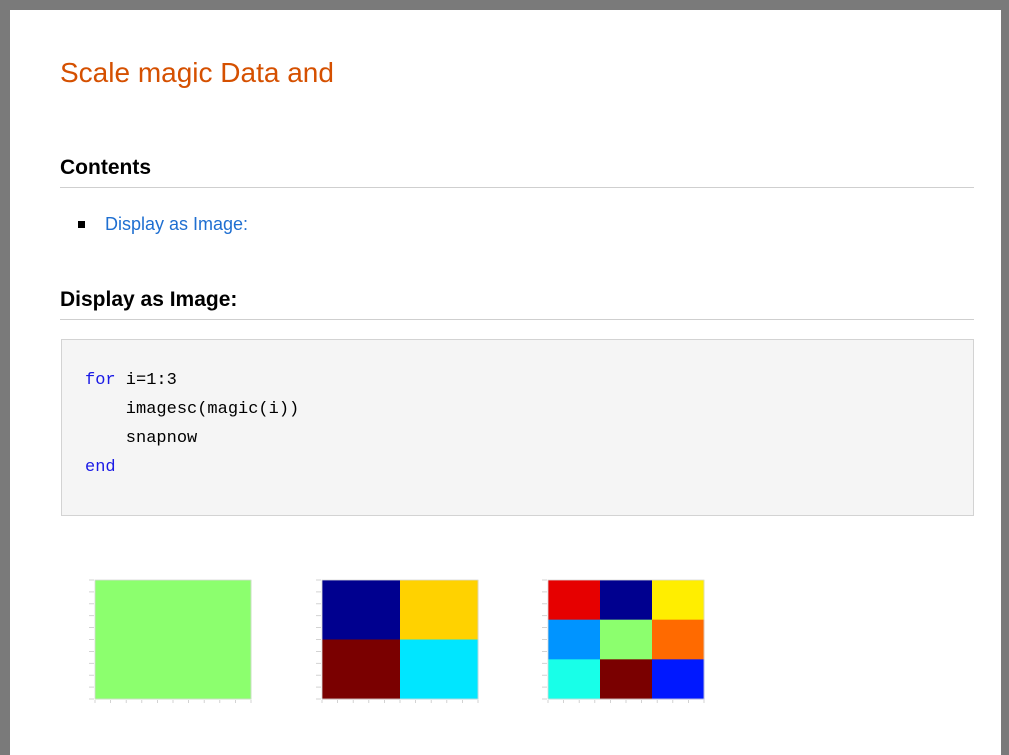  Describe the element at coordinates (517, 304) in the screenshot. I see `section-heading: Display as Image:` at that location.